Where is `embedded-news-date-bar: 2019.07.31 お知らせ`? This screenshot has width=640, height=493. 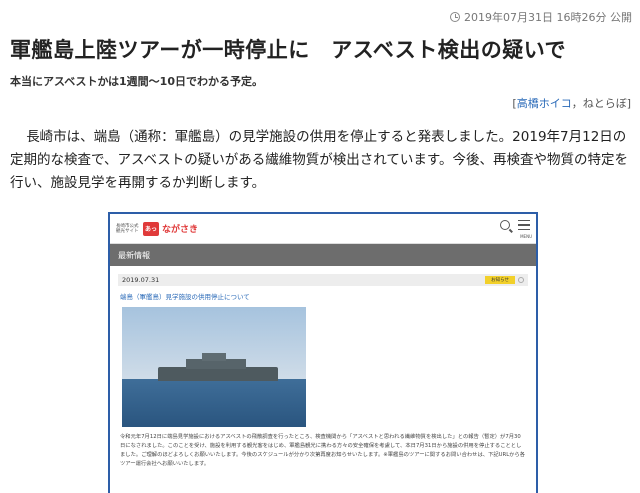
embedded-news-date-bar: 2019.07.31 お知らせ is located at coordinates (323, 280).